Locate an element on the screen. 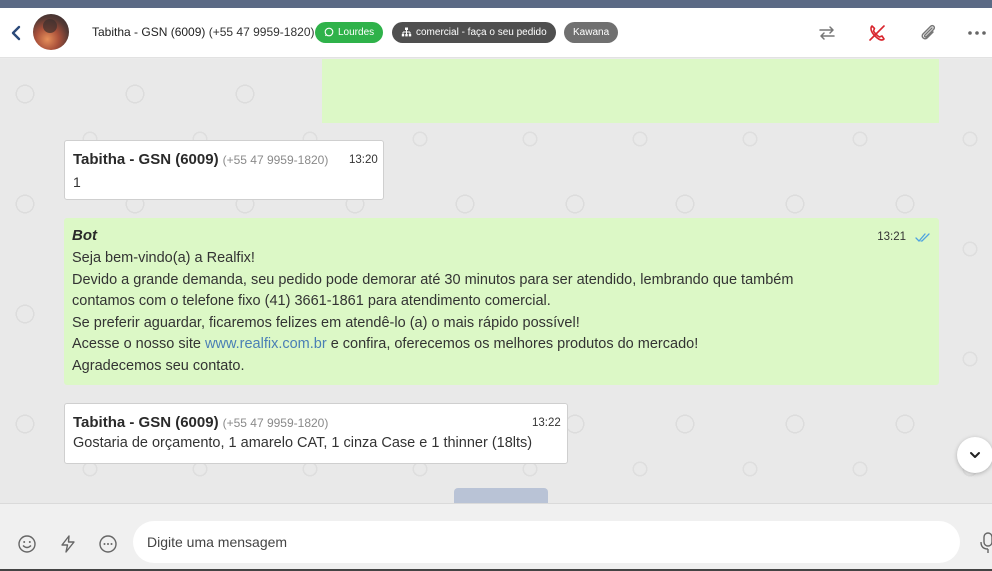 Image resolution: width=992 pixels, height=571 pixels. user-tag-label: Kawana is located at coordinates (591, 32).